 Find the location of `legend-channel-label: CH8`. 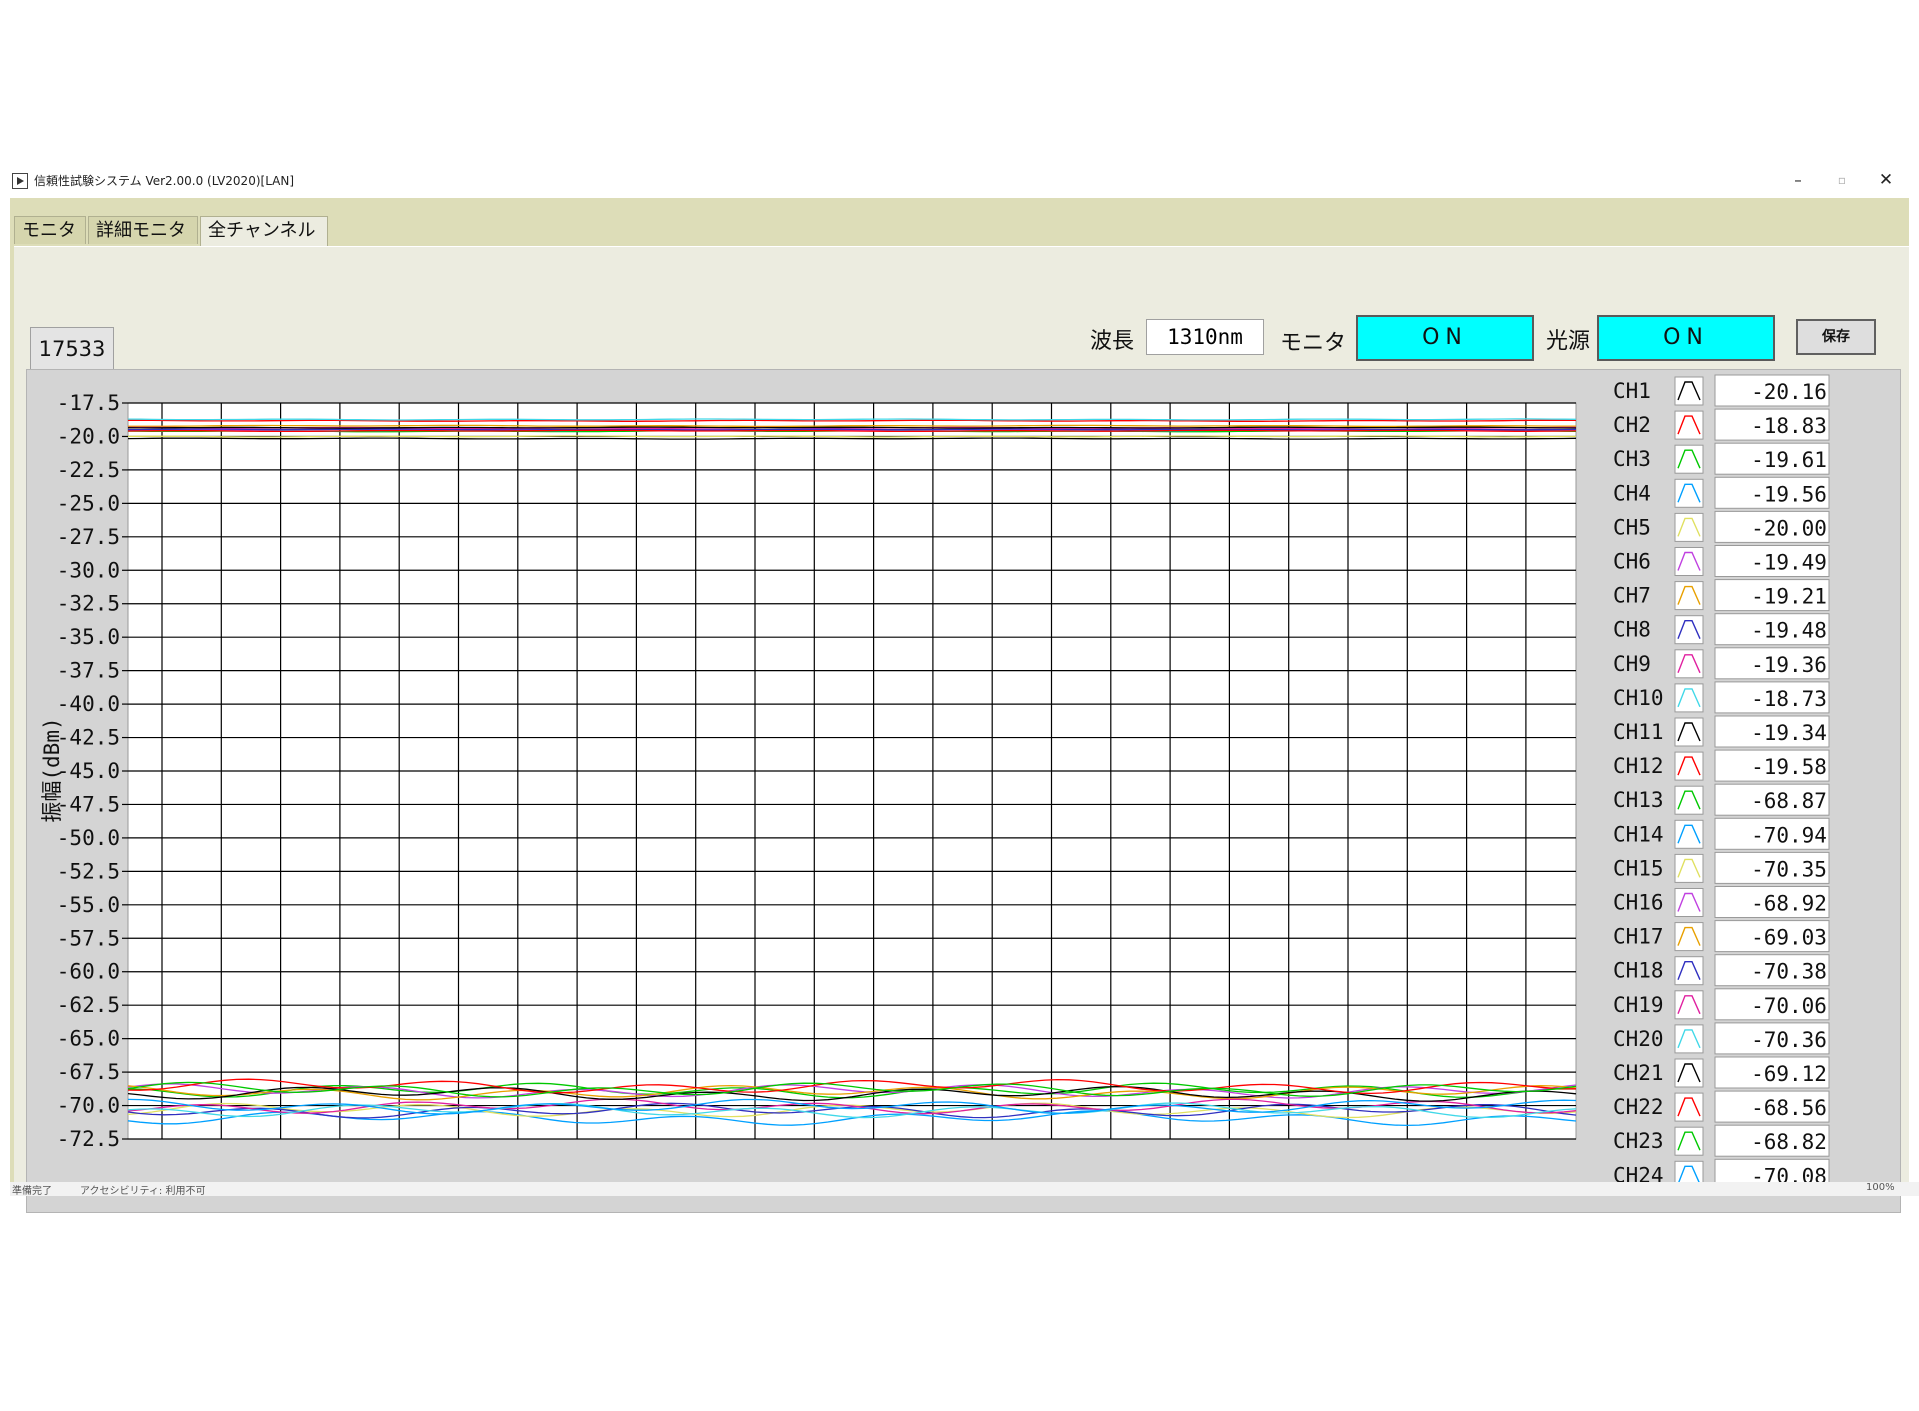

legend-channel-label: CH8 is located at coordinates (1632, 630).